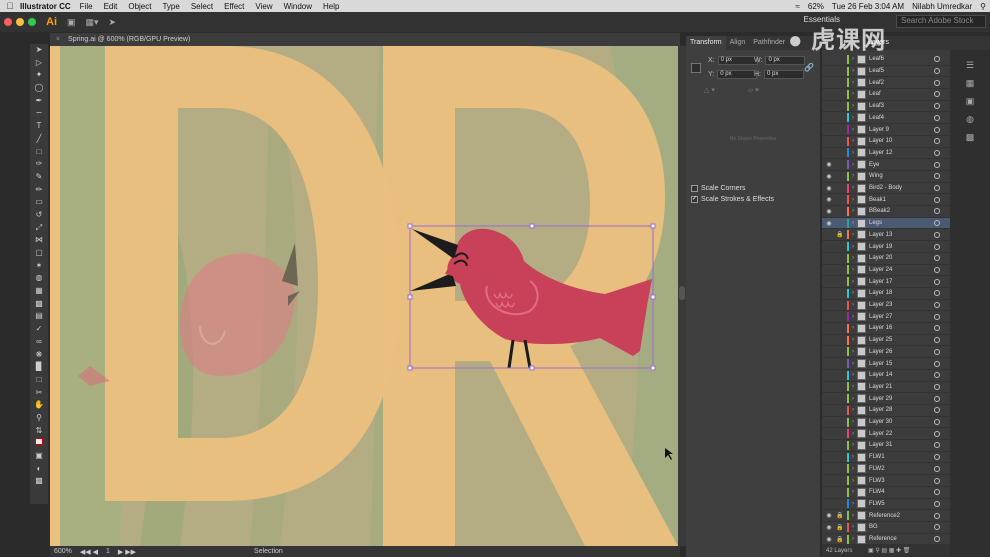 Image resolution: width=990 pixels, height=557 pixels. Describe the element at coordinates (879, 211) in the screenshot. I see `layer-name: BBeak2` at that location.